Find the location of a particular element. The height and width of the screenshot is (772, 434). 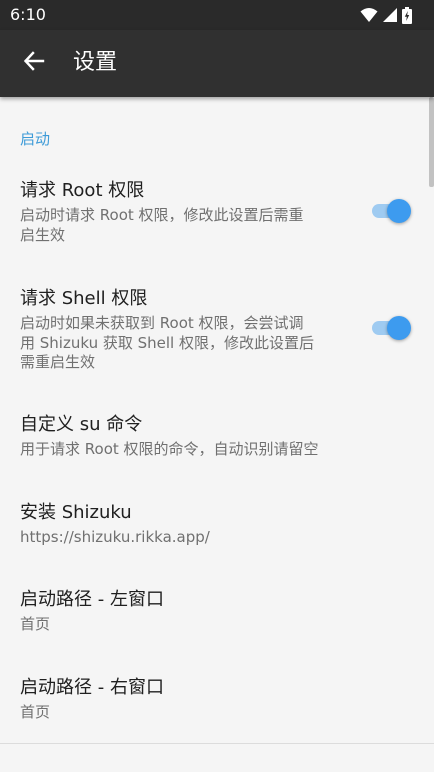

pref-summary: 需重启生效 is located at coordinates (58, 362).